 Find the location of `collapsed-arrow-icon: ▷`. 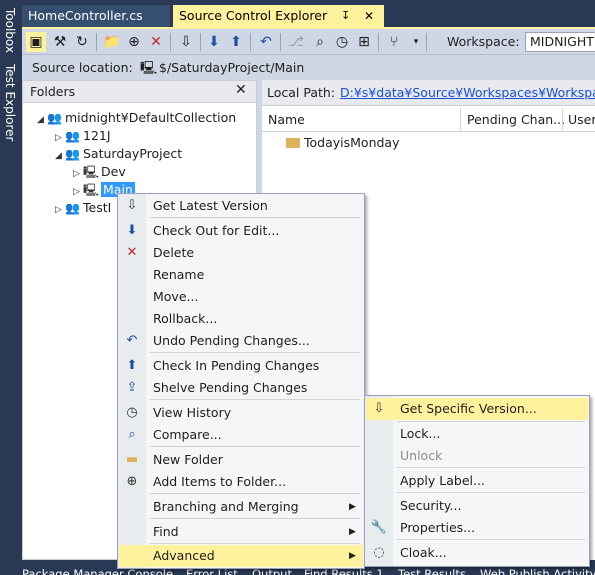

collapsed-arrow-icon: ▷ is located at coordinates (60, 210).